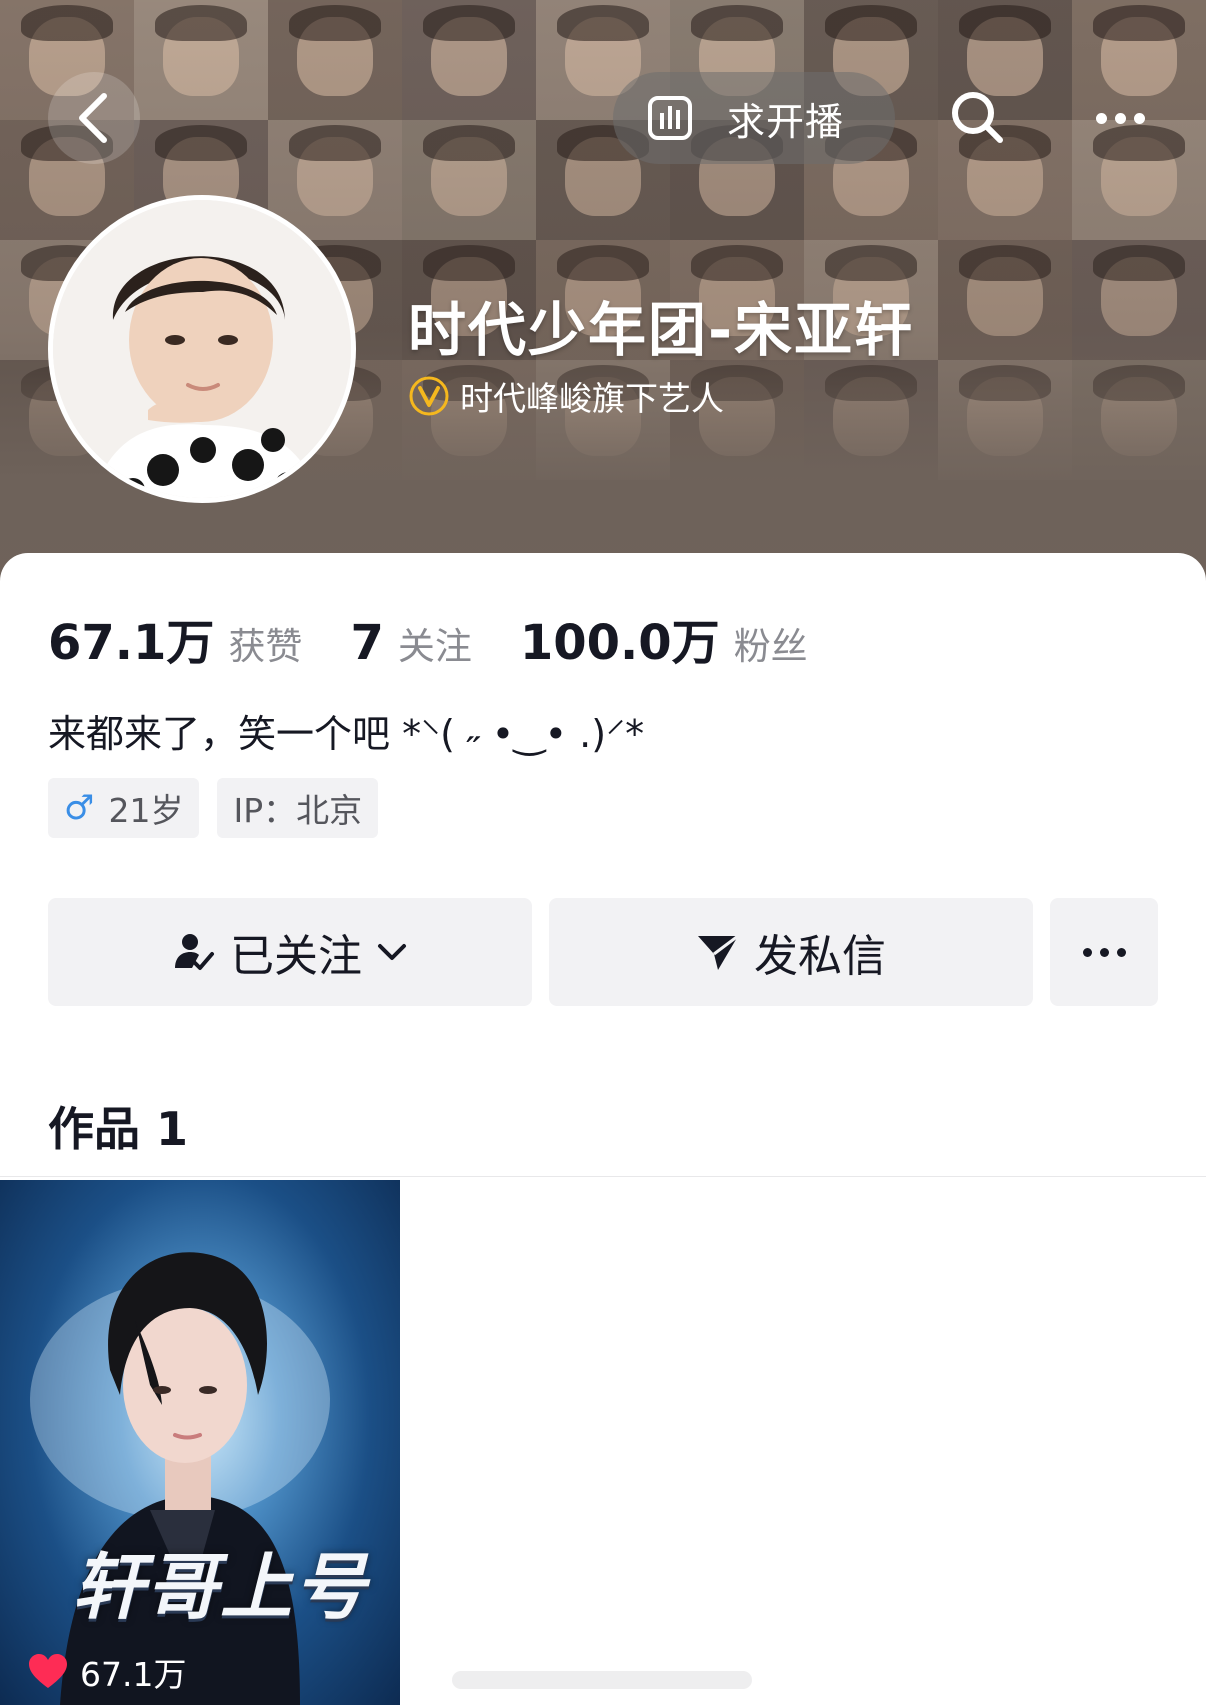 Image resolution: width=1206 pixels, height=1705 pixels. Describe the element at coordinates (79, 808) in the screenshot. I see `male-icon: ♂` at that location.